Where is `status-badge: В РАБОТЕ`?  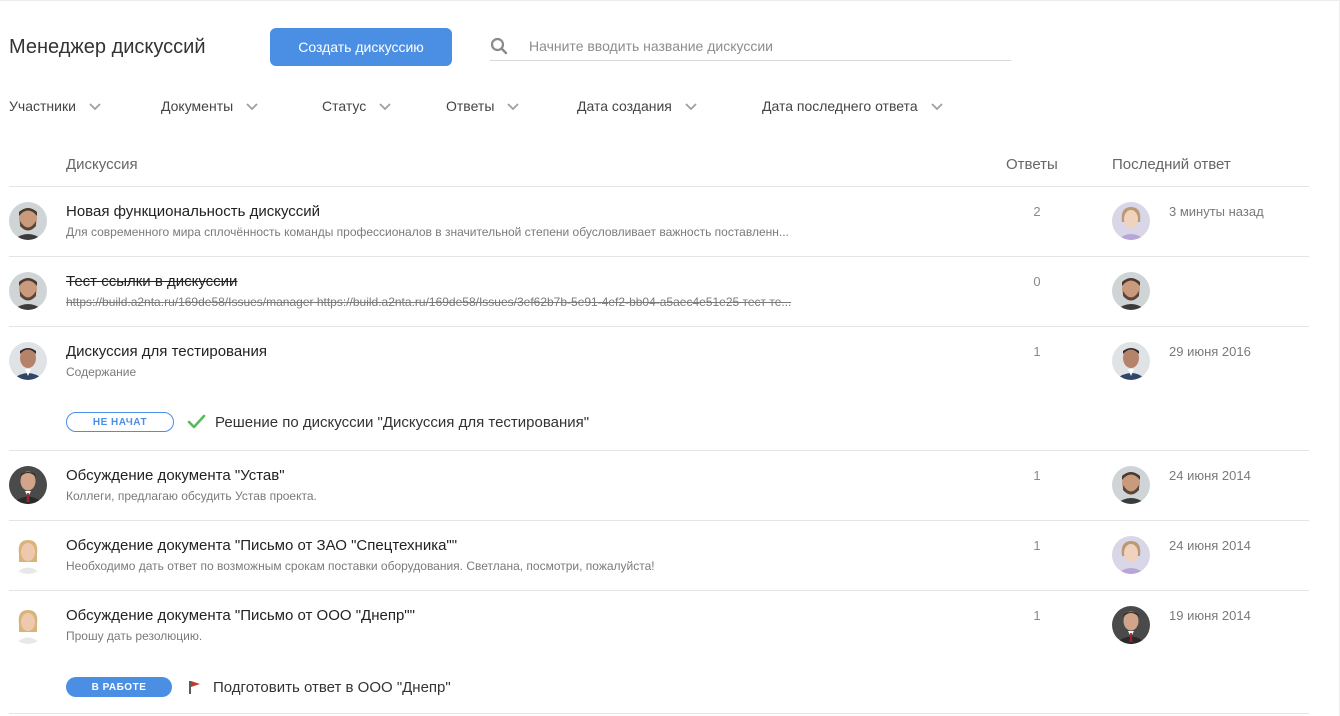
status-badge: В РАБОТЕ is located at coordinates (119, 687).